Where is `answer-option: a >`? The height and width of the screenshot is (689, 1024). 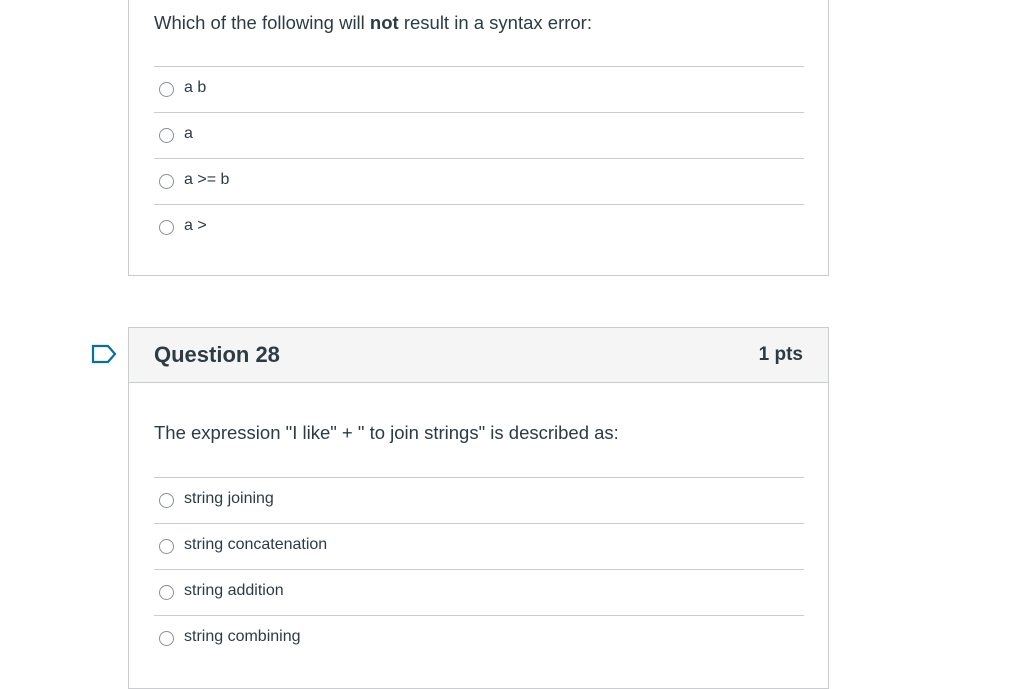 answer-option: a > is located at coordinates (479, 227).